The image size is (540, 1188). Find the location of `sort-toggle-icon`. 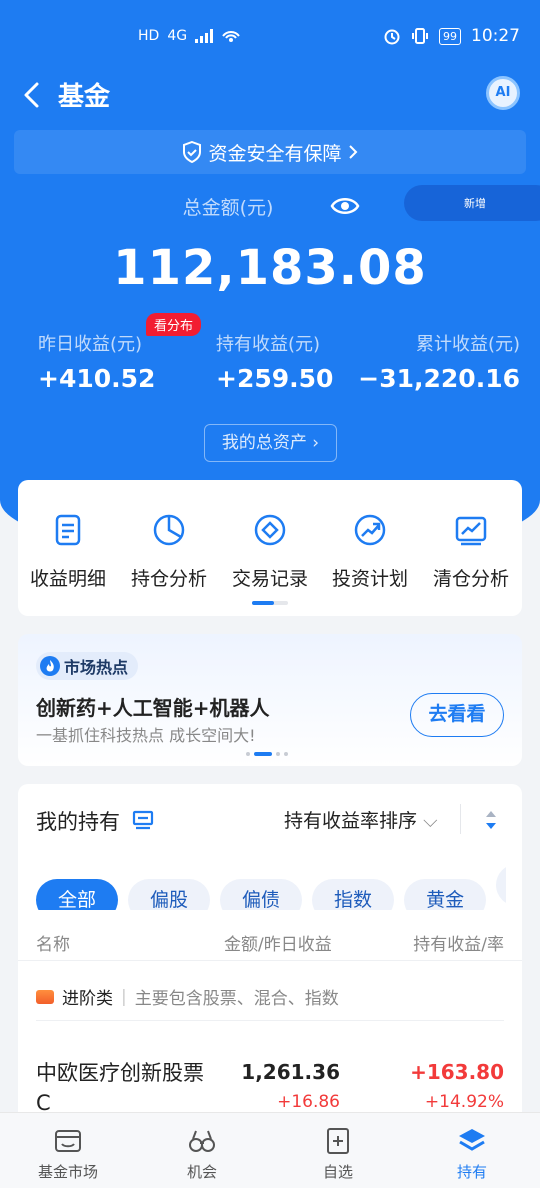

sort-toggle-icon is located at coordinates (491, 820).